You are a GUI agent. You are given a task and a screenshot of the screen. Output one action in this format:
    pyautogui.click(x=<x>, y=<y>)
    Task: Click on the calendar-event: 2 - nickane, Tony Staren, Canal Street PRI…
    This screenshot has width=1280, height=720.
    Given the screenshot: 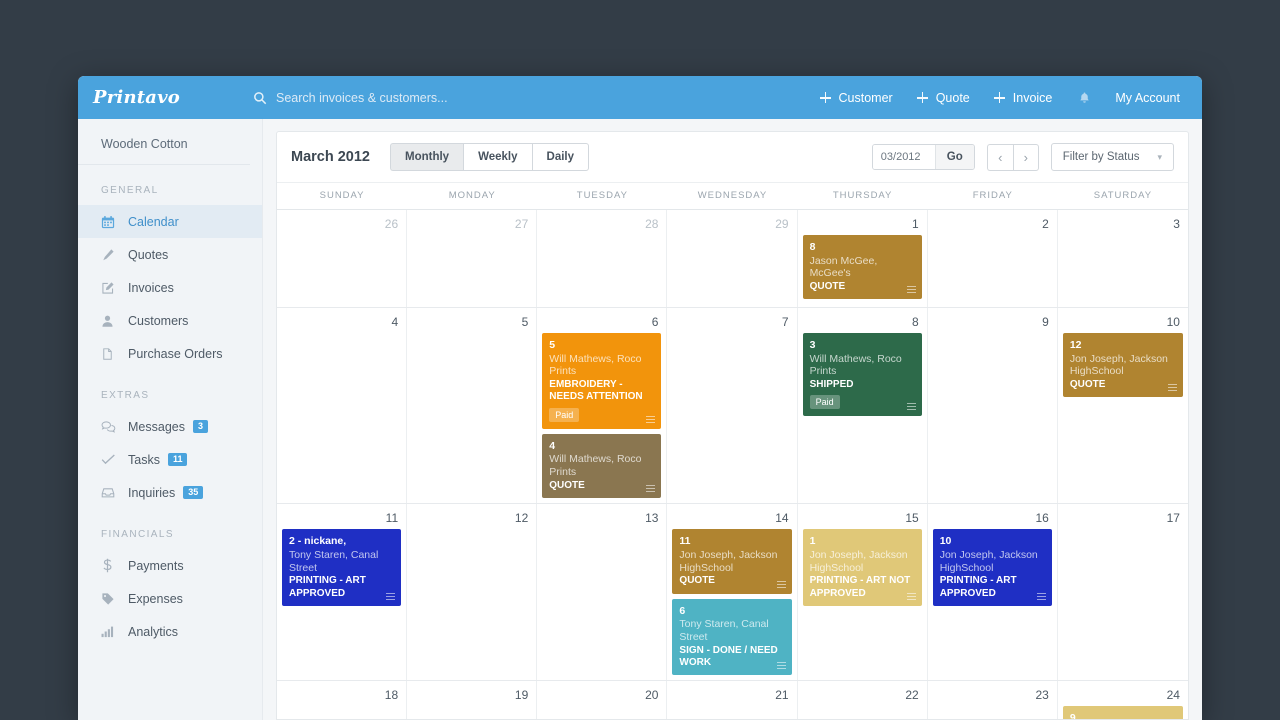 What is the action you would take?
    pyautogui.click(x=342, y=567)
    